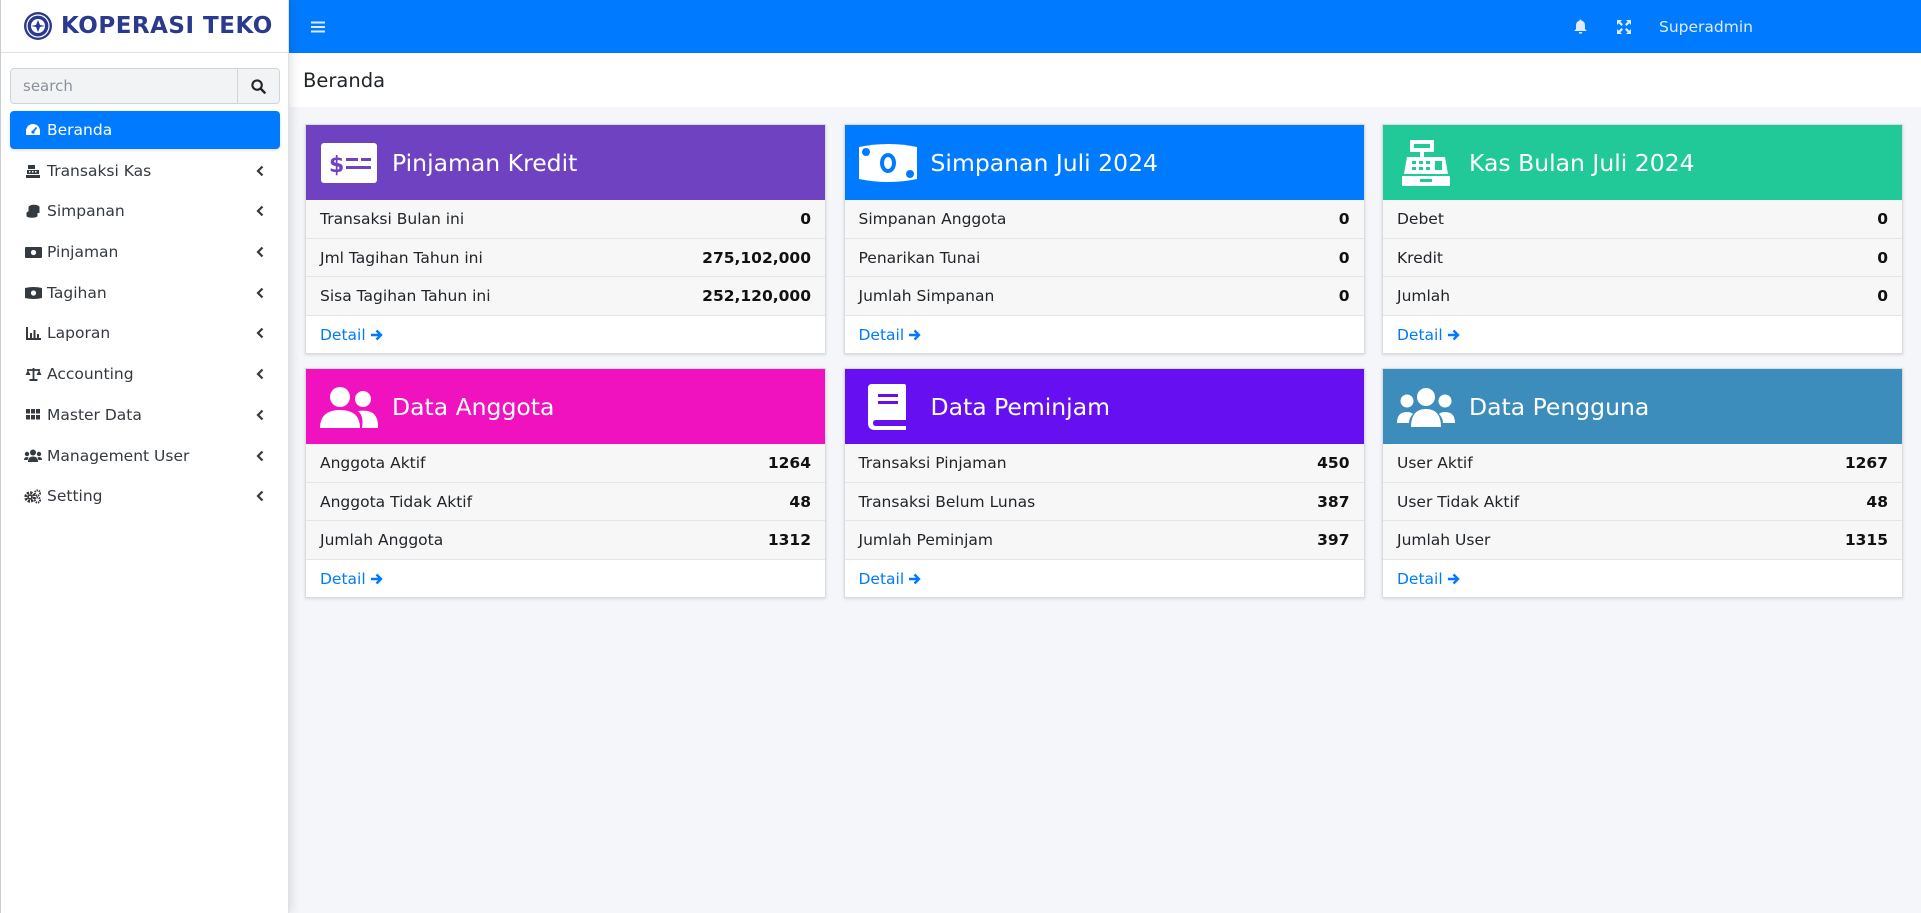  I want to click on coins-icon, so click(33, 211).